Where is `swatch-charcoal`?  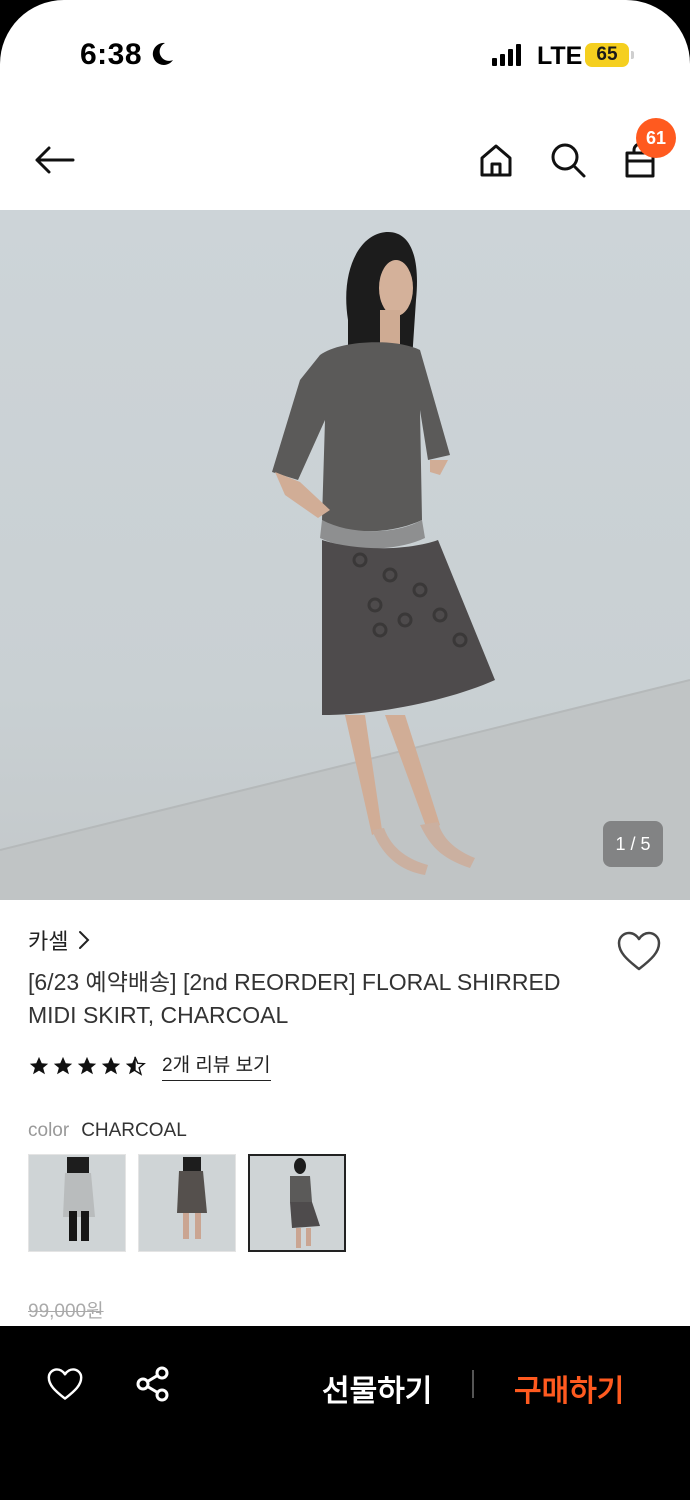 swatch-charcoal is located at coordinates (297, 1203).